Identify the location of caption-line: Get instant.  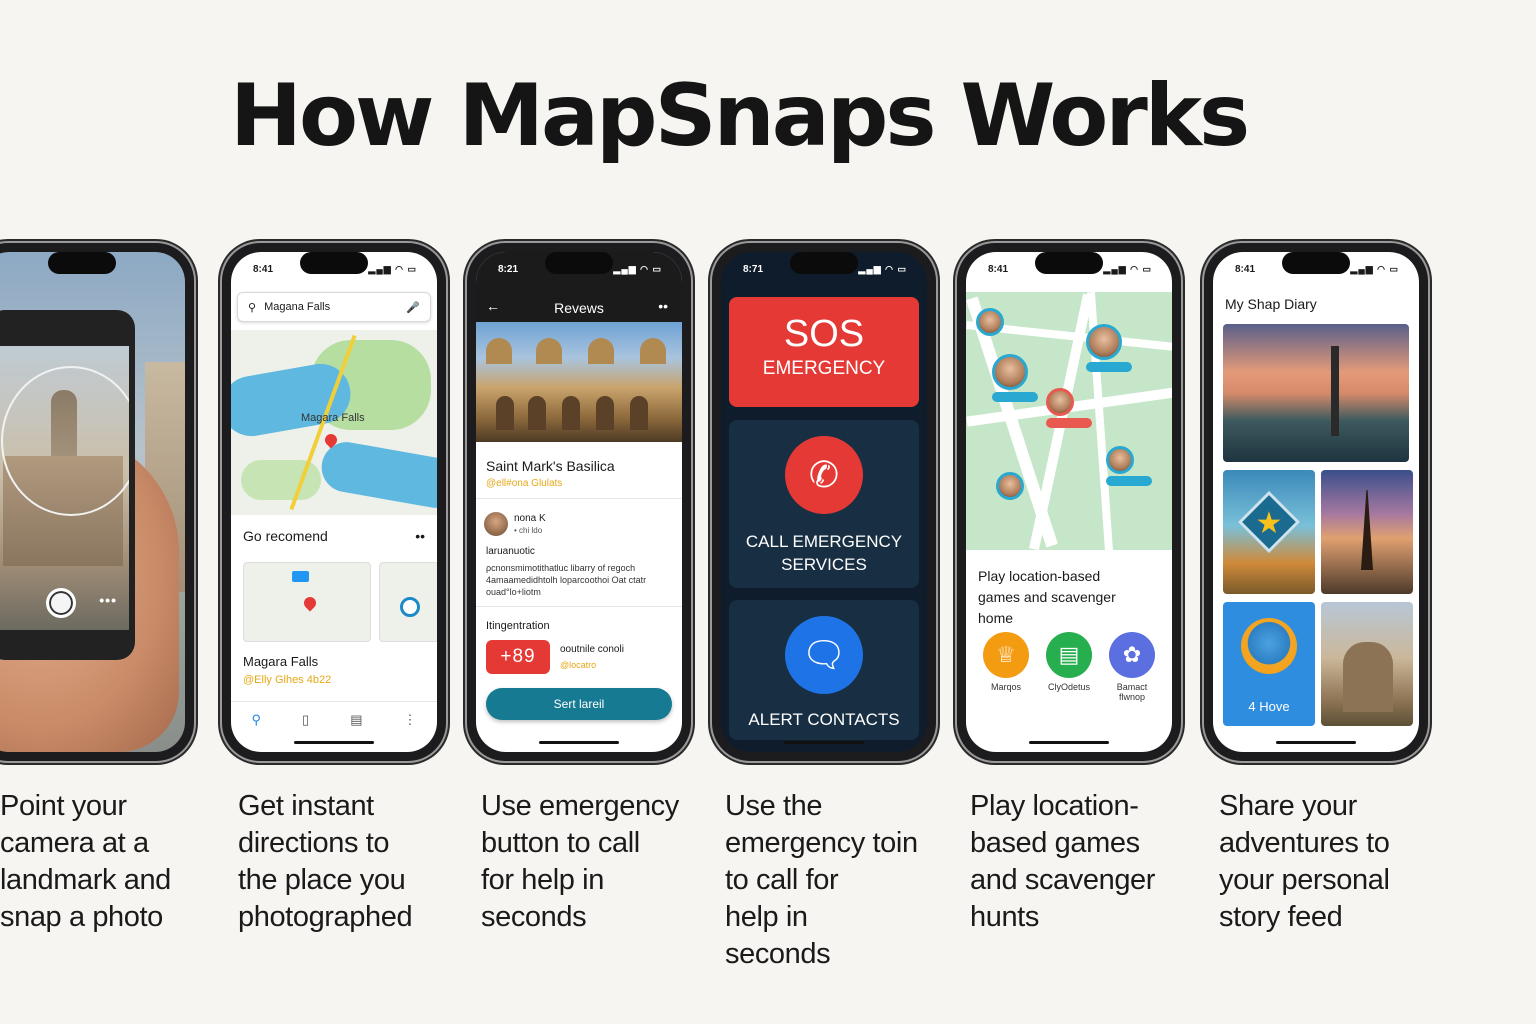
(306, 806).